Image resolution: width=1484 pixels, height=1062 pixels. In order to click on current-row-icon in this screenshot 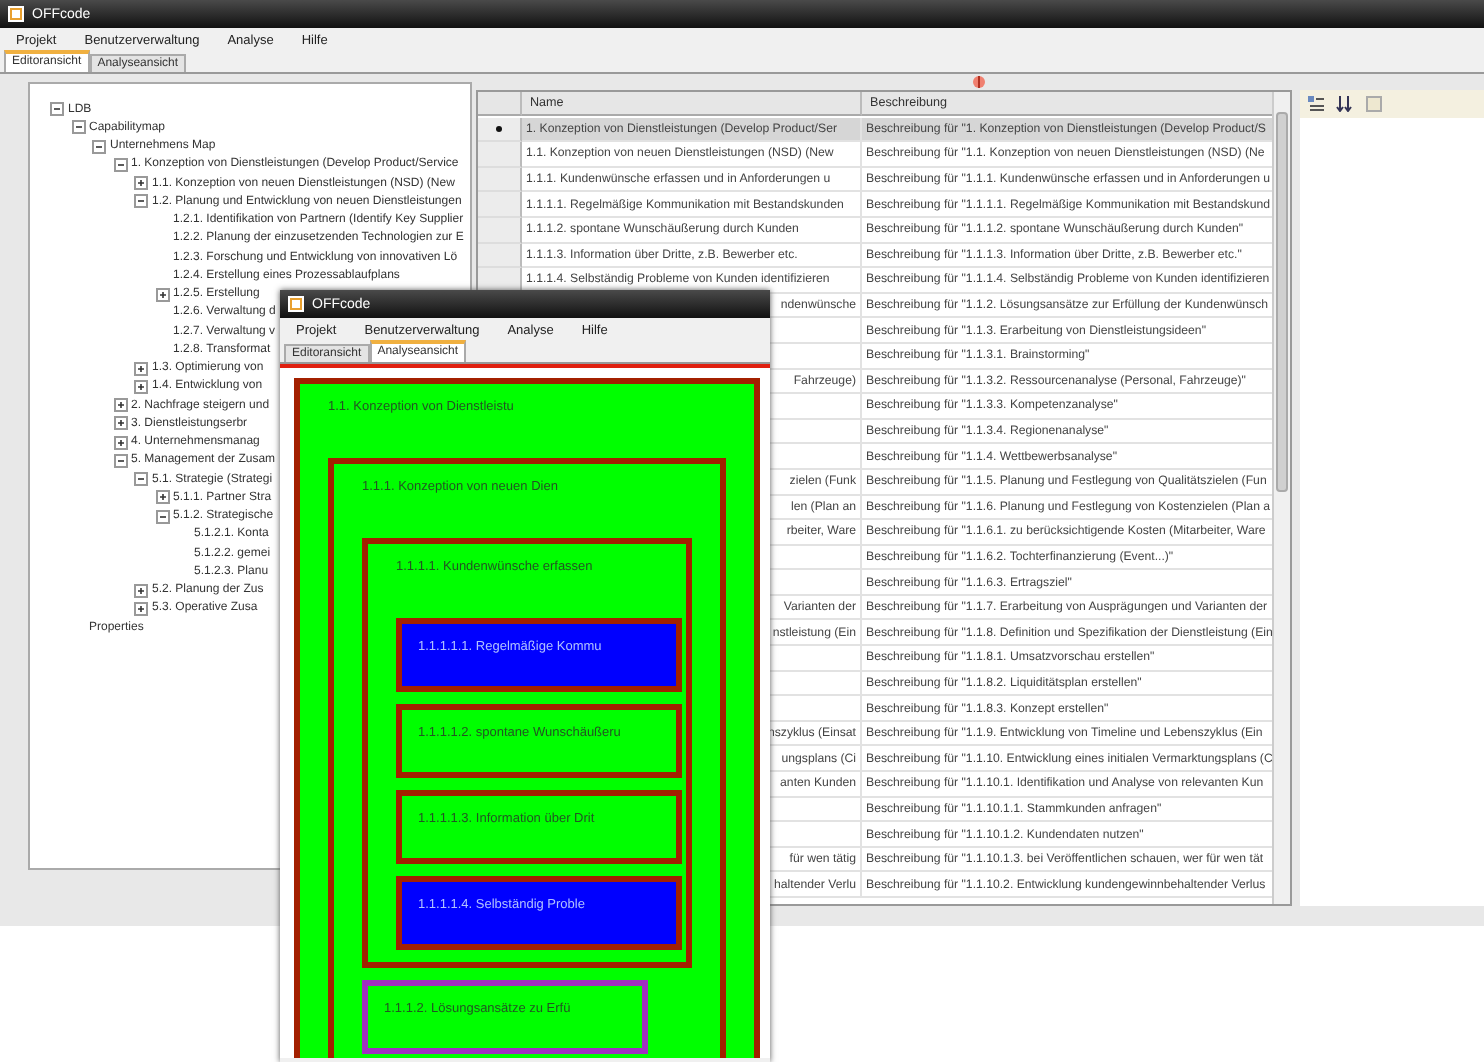, I will do `click(499, 128)`.